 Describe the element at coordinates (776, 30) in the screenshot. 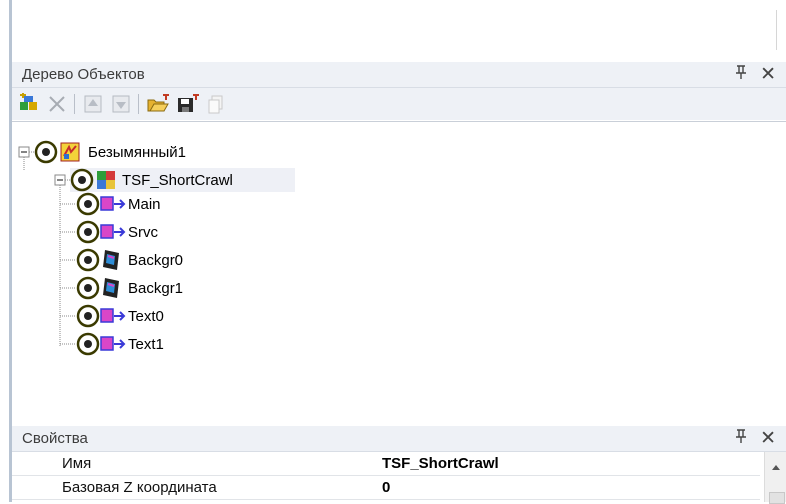

I see `top-divider` at that location.